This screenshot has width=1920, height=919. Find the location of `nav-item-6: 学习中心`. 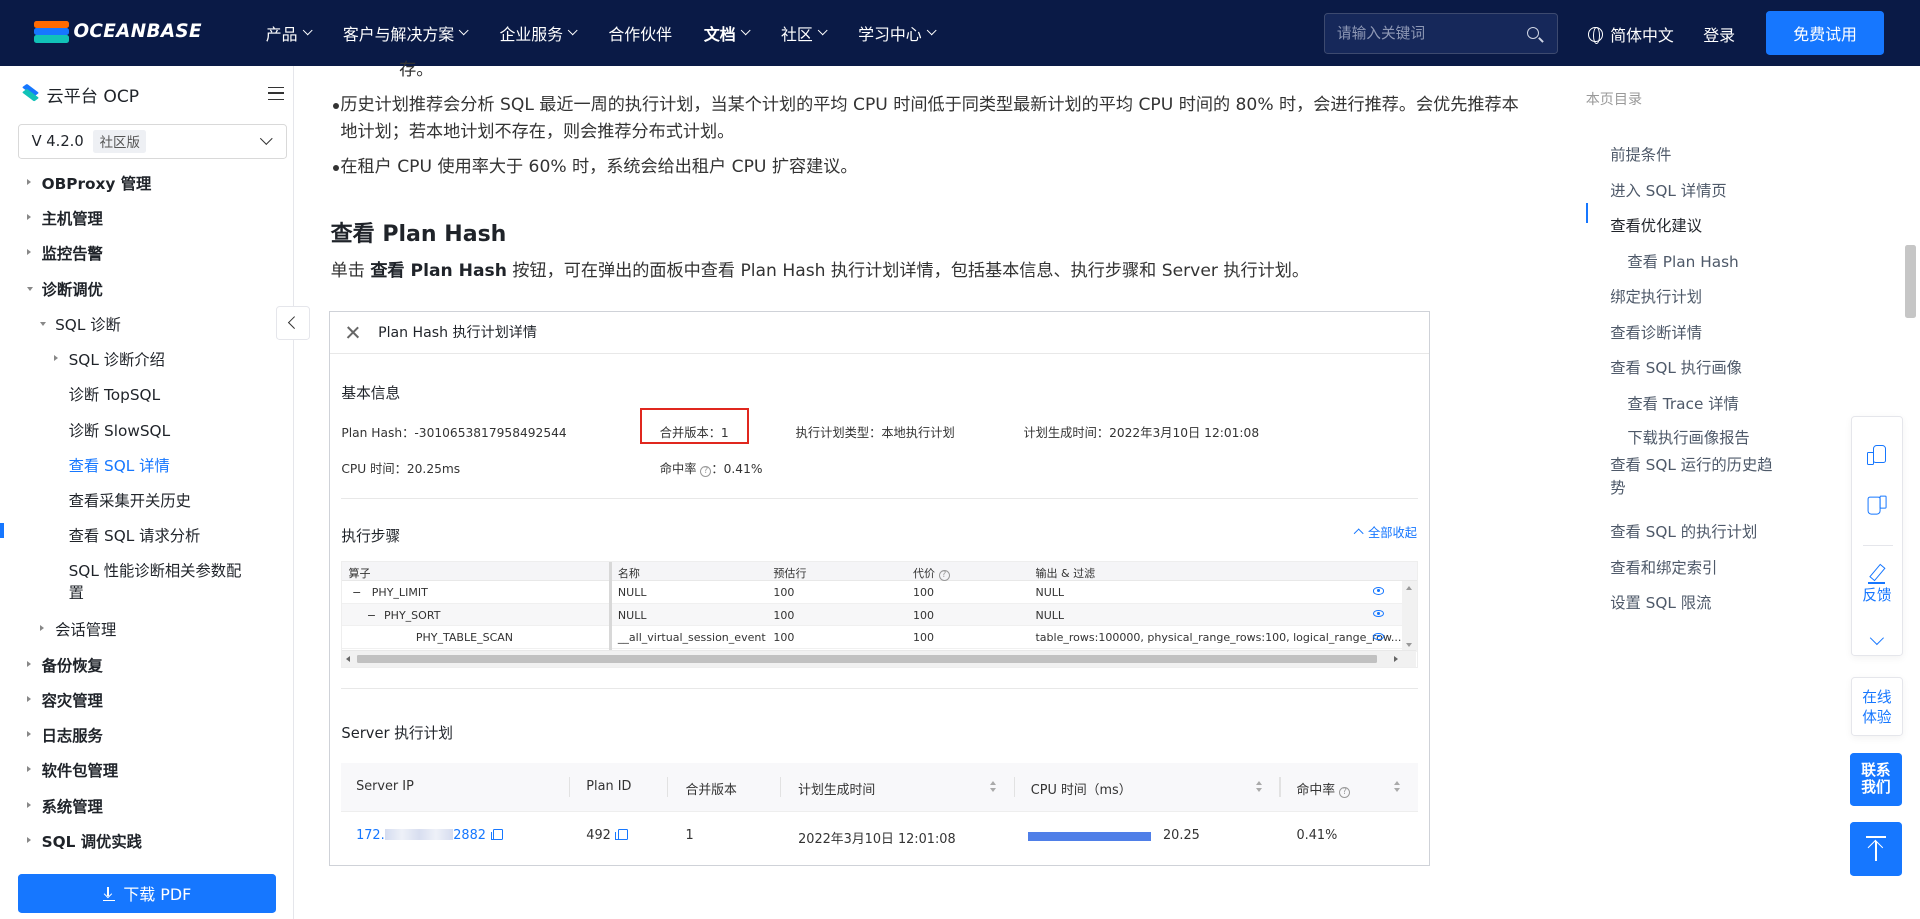

nav-item-6: 学习中心 is located at coordinates (897, 33).